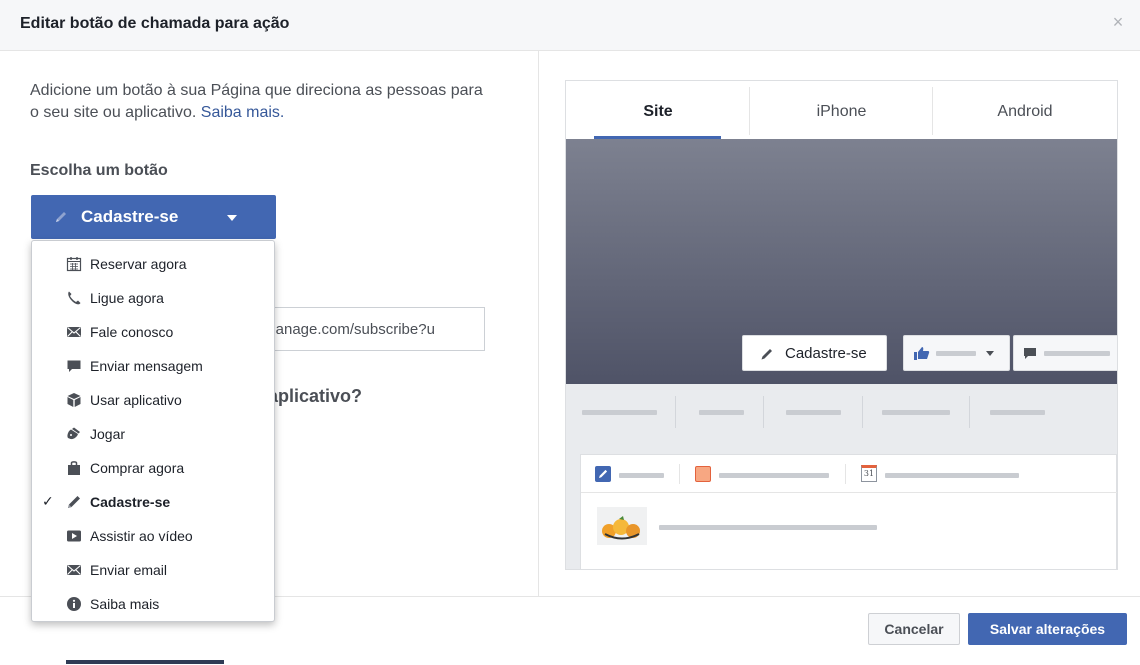 The height and width of the screenshot is (665, 1140). I want to click on menu-item-label: Jogar, so click(108, 434).